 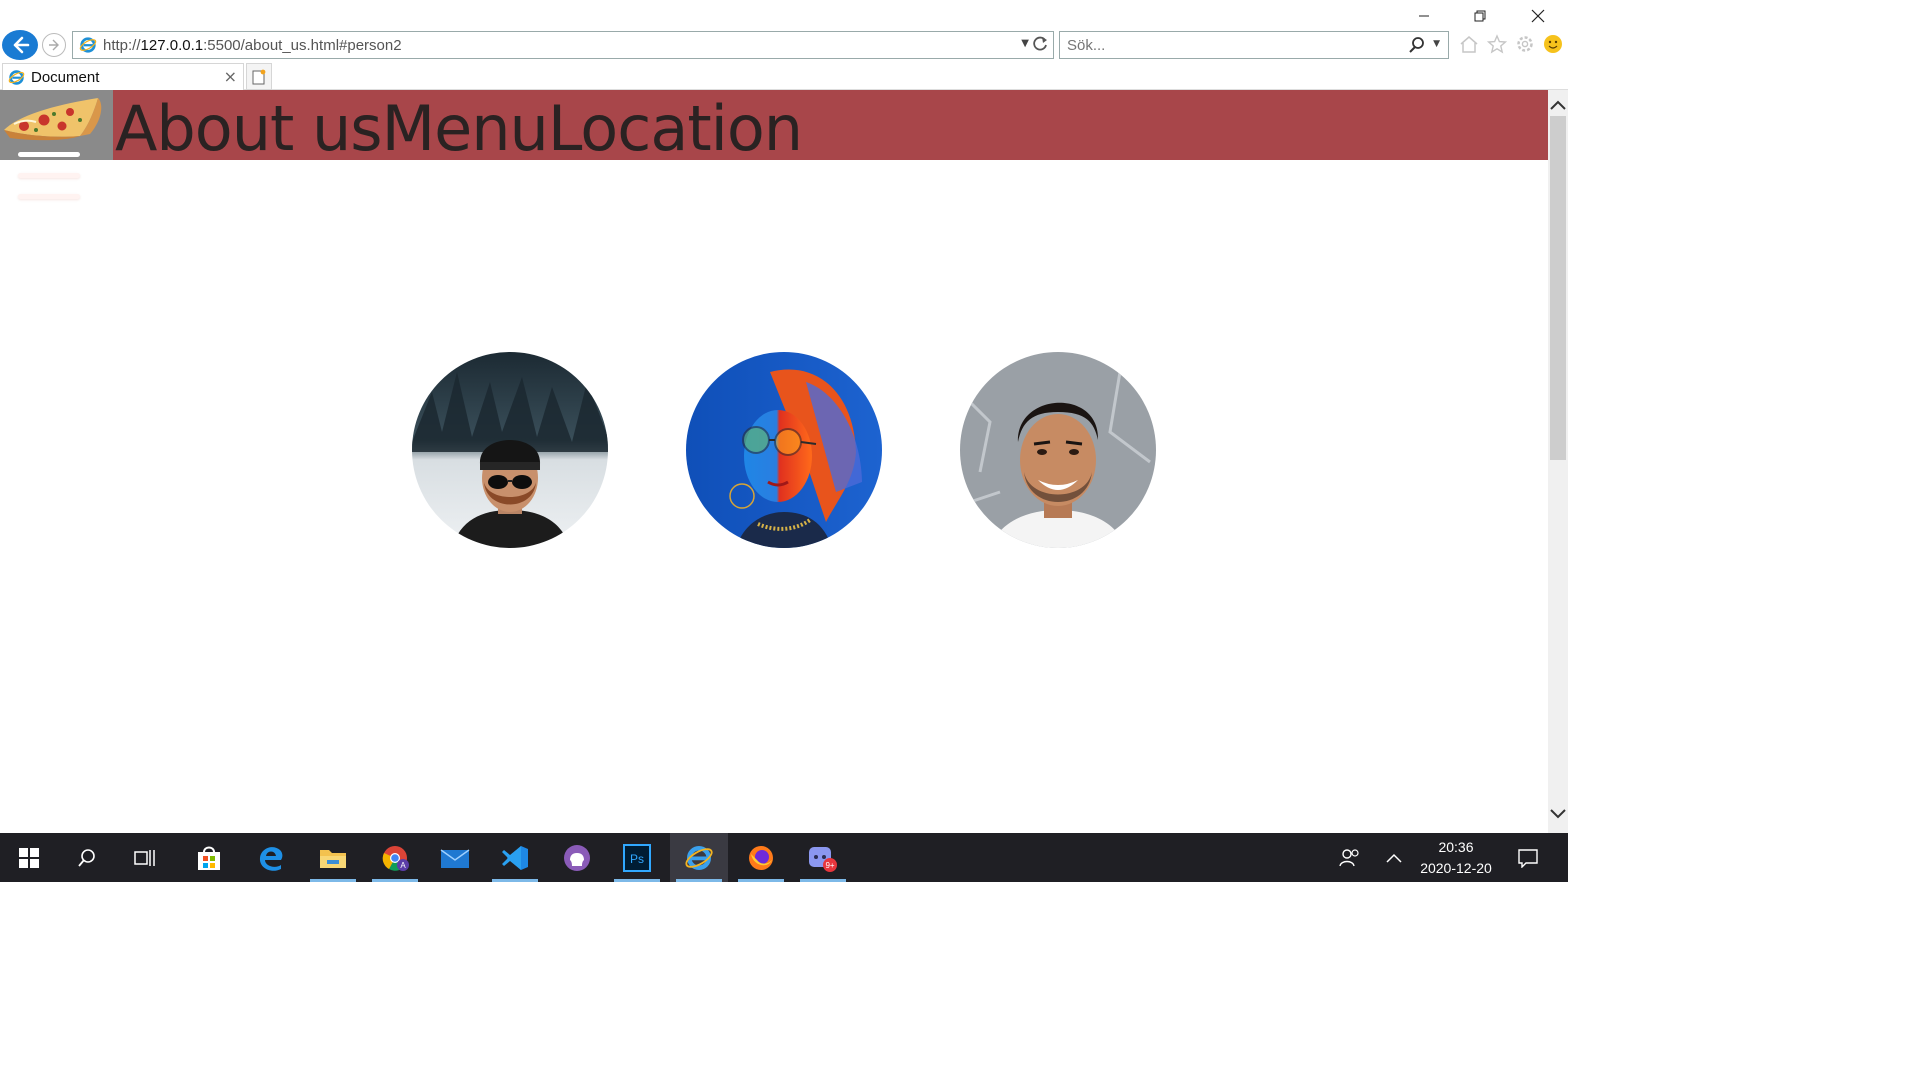 I want to click on close-icon, so click(x=1538, y=16).